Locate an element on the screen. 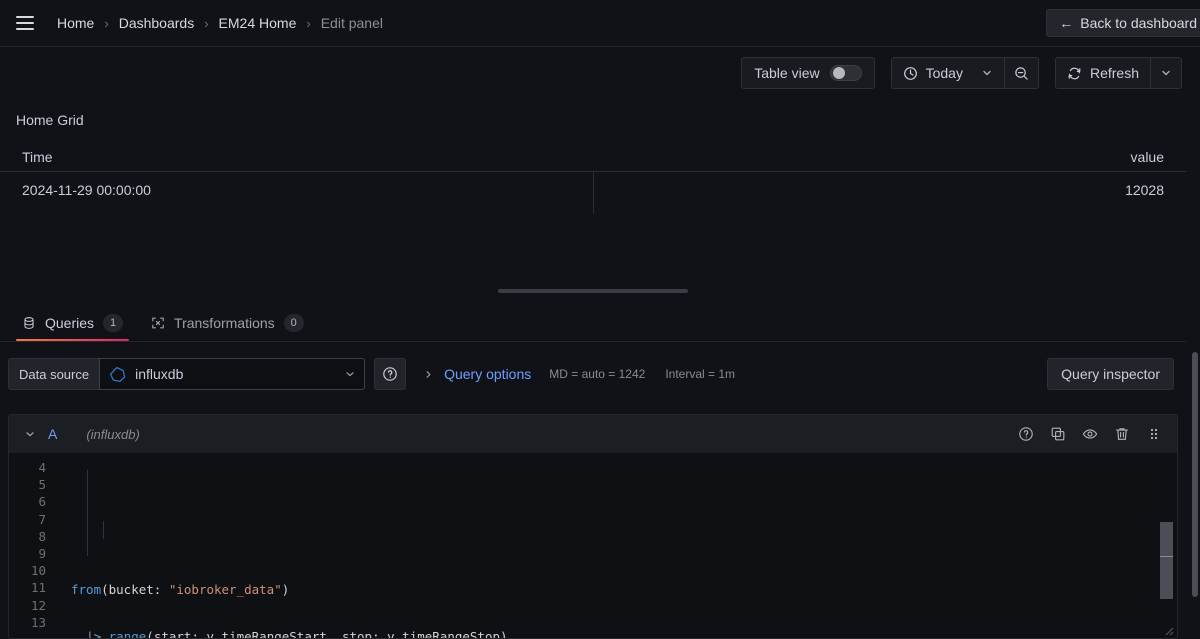 The image size is (1200, 639). query-row-actions is located at coordinates (1090, 434).